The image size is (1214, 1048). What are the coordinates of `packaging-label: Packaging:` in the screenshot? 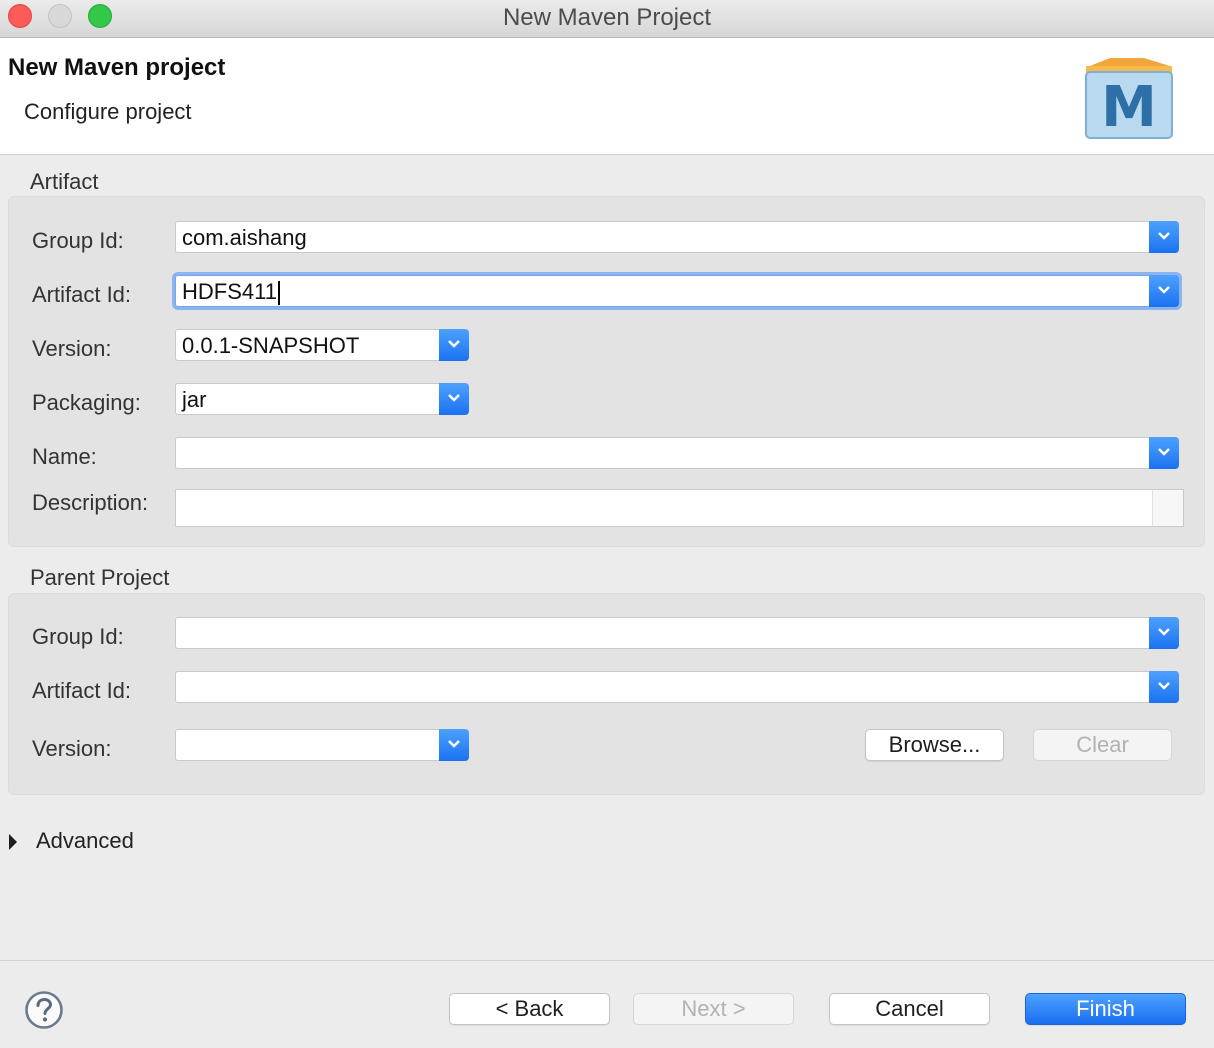 It's located at (86, 402).